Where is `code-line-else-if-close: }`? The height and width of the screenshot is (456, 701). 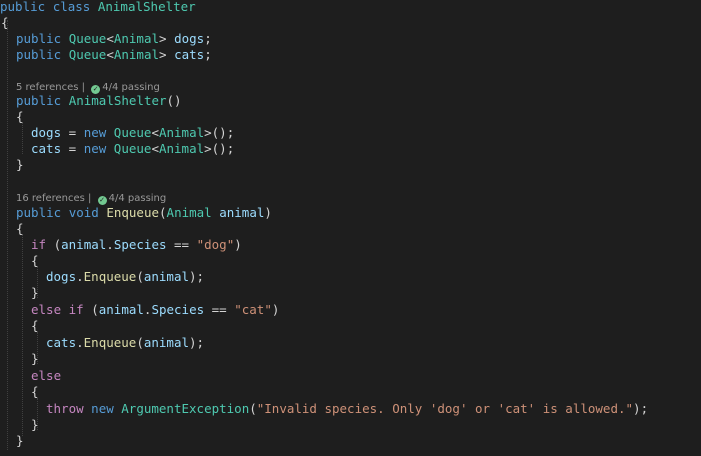
code-line-else-if-close: } is located at coordinates (35, 359).